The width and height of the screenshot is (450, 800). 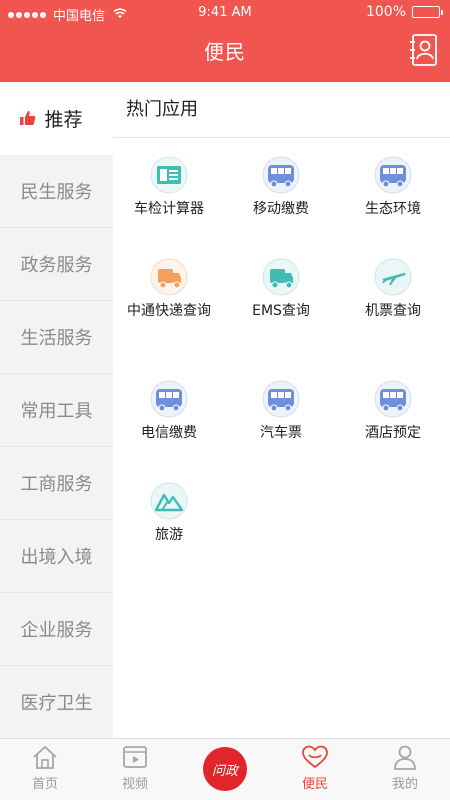 I want to click on sidebar-item-tools: 常用工具, so click(x=56, y=410).